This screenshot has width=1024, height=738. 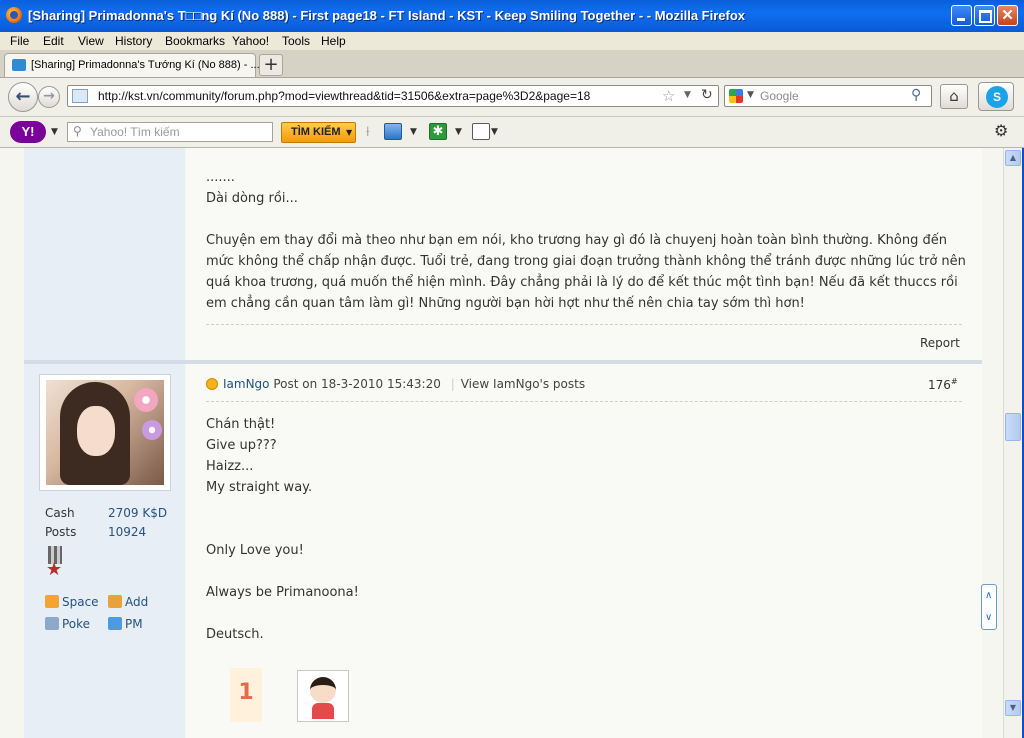 I want to click on up-arrow-icon: ∧, so click(x=989, y=595).